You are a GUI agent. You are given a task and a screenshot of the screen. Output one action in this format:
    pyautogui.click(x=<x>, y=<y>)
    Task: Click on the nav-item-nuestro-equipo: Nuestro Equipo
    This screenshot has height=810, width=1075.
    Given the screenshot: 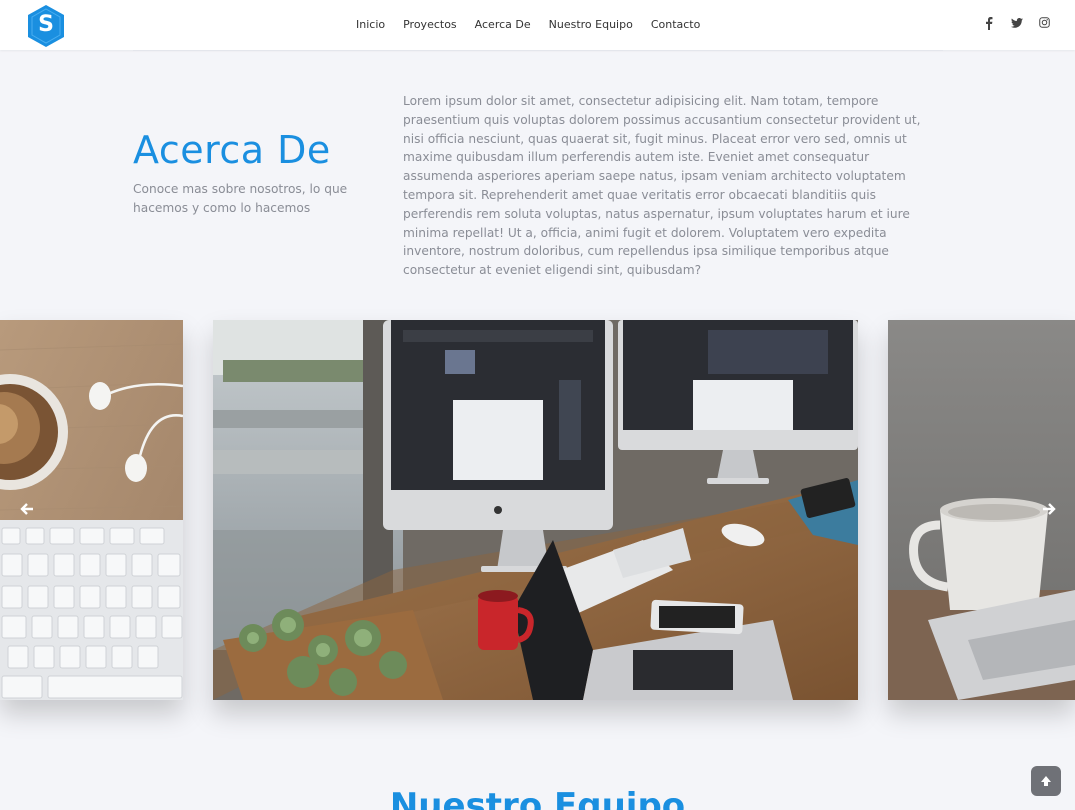 What is the action you would take?
    pyautogui.click(x=591, y=25)
    